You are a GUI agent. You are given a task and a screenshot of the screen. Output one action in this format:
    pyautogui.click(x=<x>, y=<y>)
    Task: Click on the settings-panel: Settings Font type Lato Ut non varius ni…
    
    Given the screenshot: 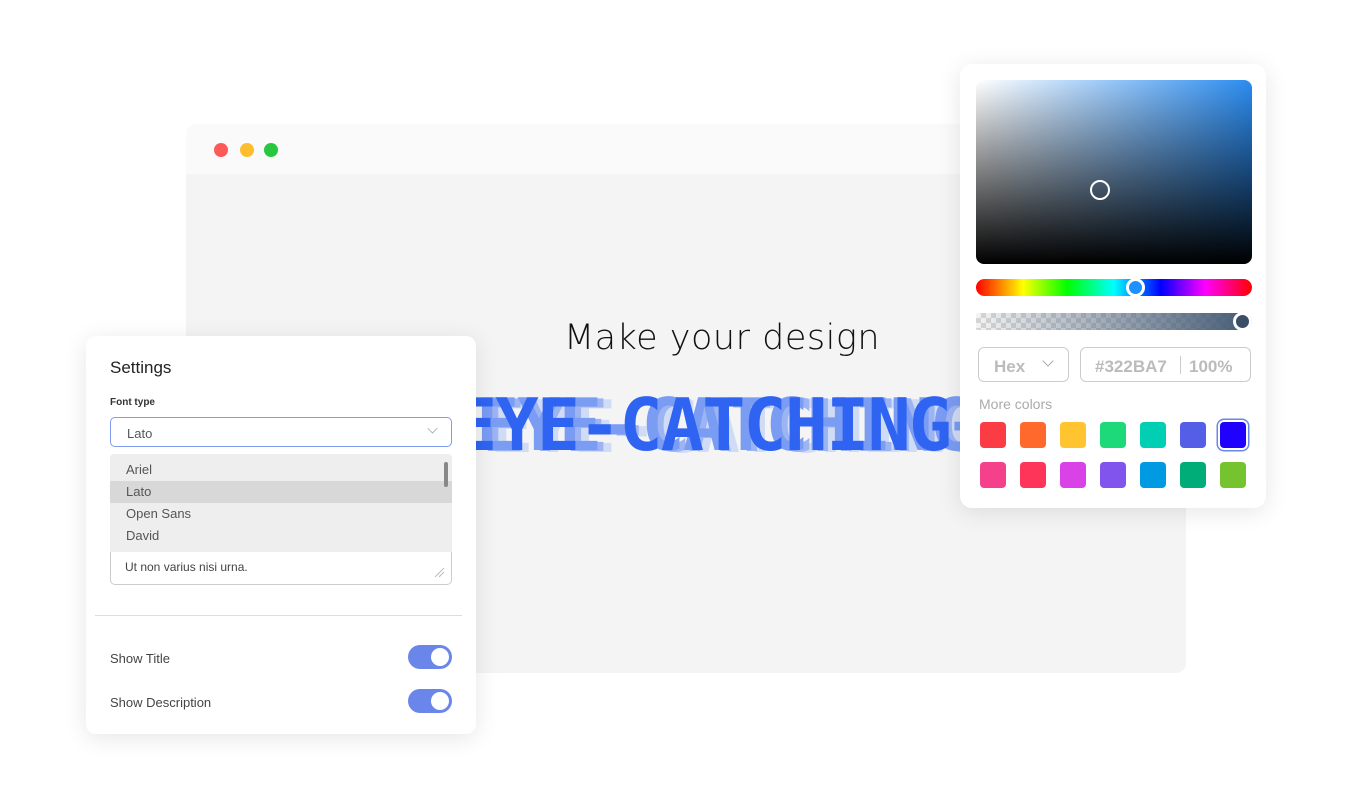 What is the action you would take?
    pyautogui.click(x=281, y=535)
    